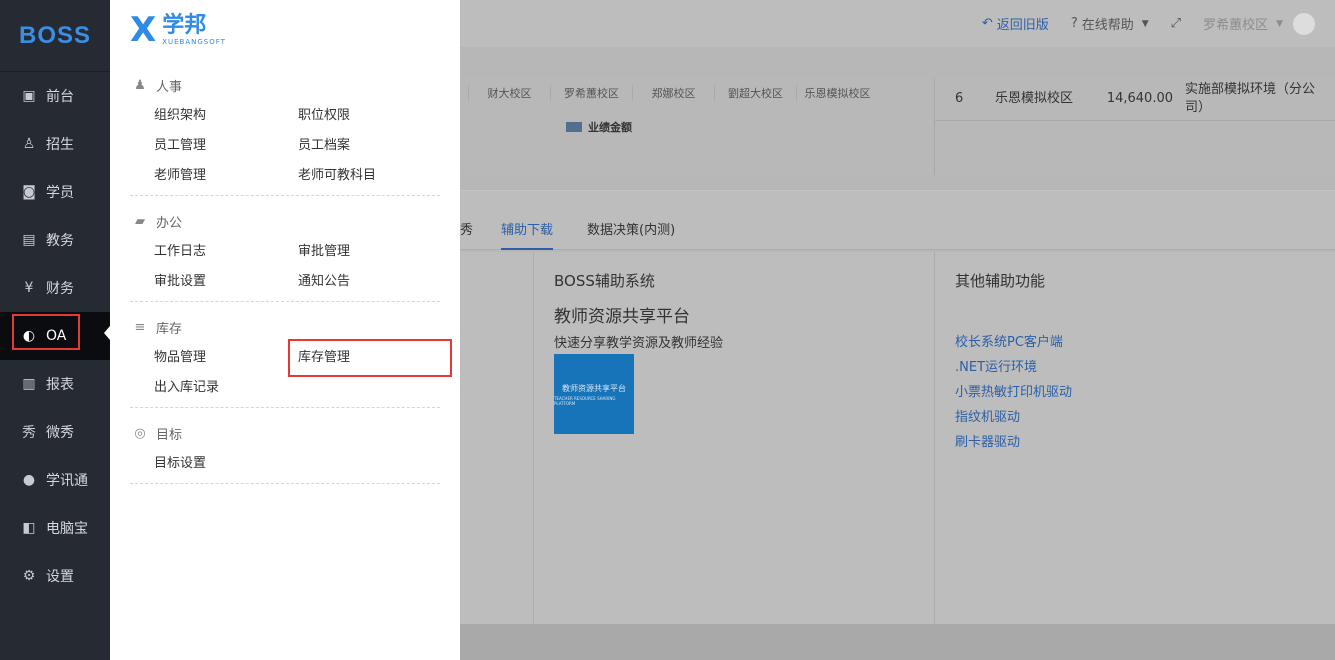 This screenshot has width=1335, height=660. What do you see at coordinates (370, 282) in the screenshot?
I see `menu-item: 通知公告` at bounding box center [370, 282].